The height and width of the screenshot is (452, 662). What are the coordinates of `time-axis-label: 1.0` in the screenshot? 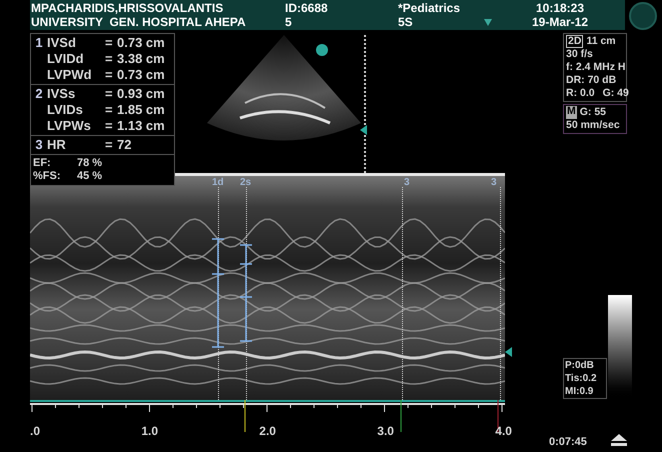 It's located at (149, 431).